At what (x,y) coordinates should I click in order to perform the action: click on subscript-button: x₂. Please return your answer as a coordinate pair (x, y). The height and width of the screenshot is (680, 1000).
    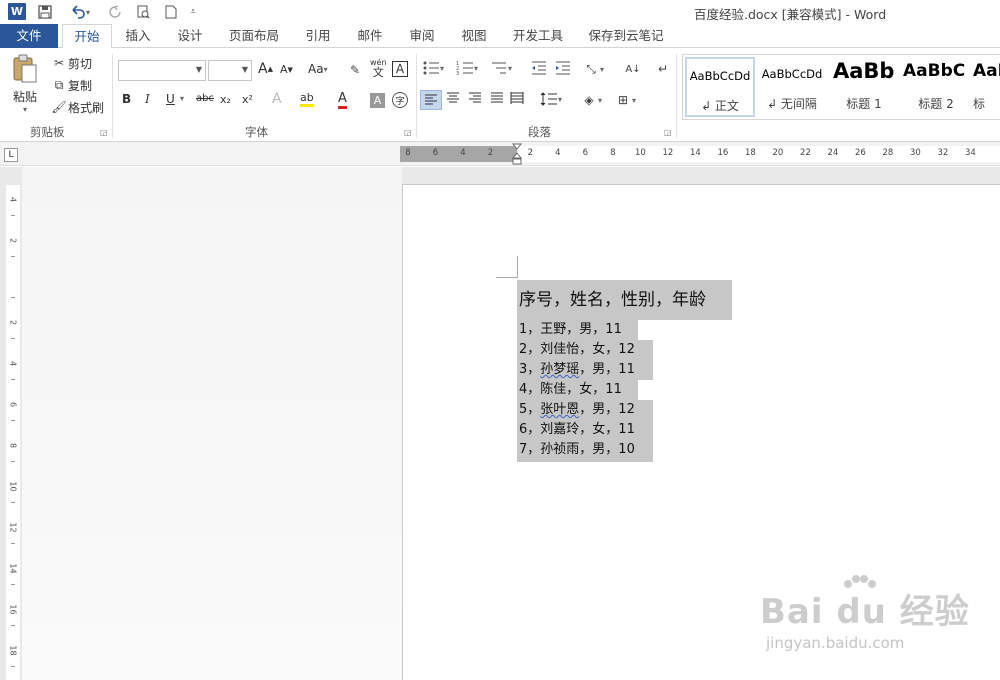
    Looking at the image, I should click on (225, 99).